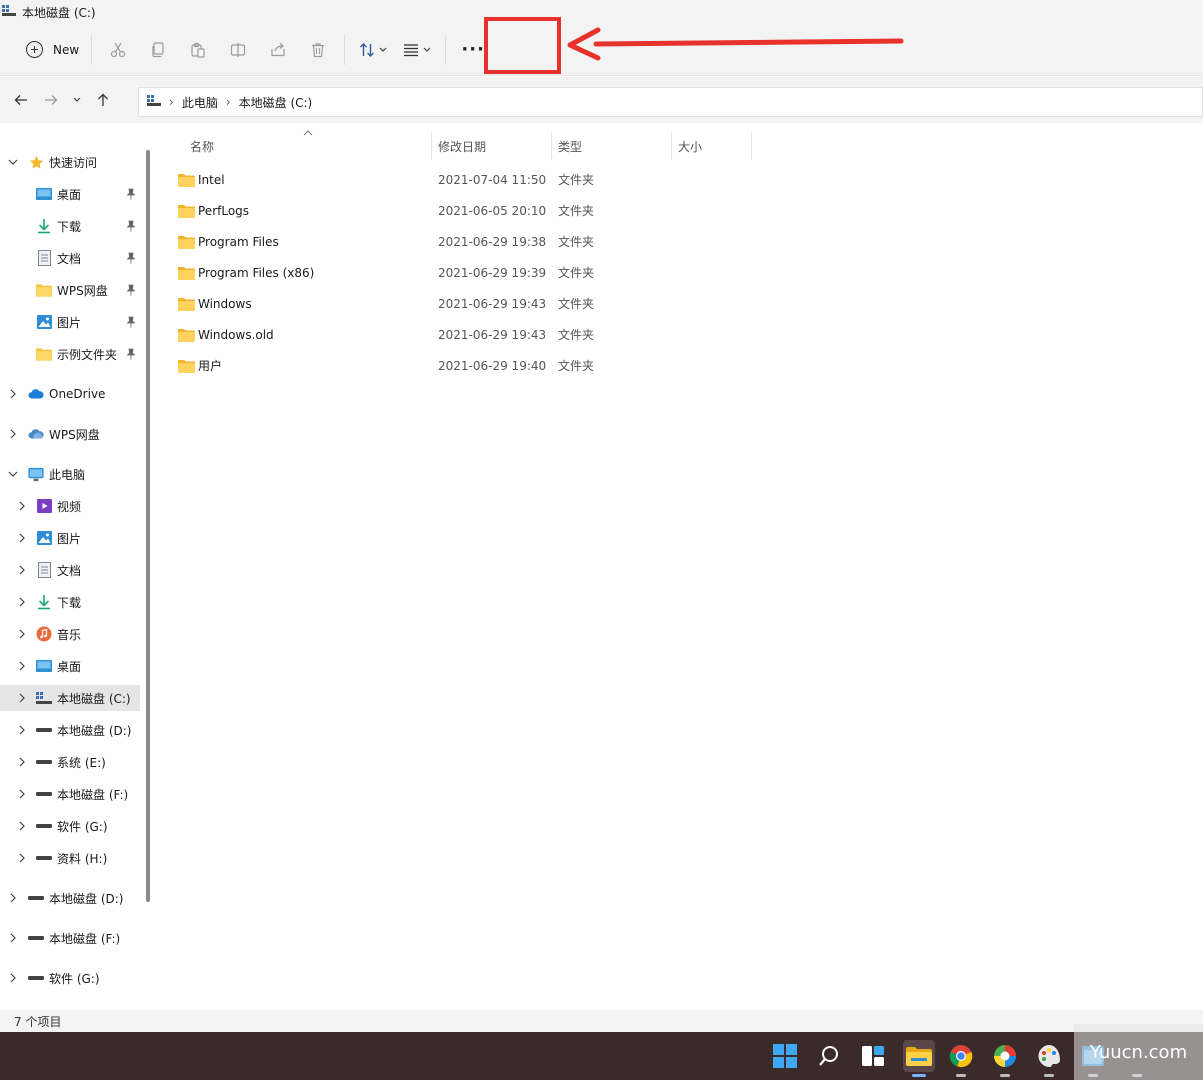 This screenshot has width=1203, height=1080. What do you see at coordinates (148, 526) in the screenshot?
I see `sidebar-scrollbar` at bounding box center [148, 526].